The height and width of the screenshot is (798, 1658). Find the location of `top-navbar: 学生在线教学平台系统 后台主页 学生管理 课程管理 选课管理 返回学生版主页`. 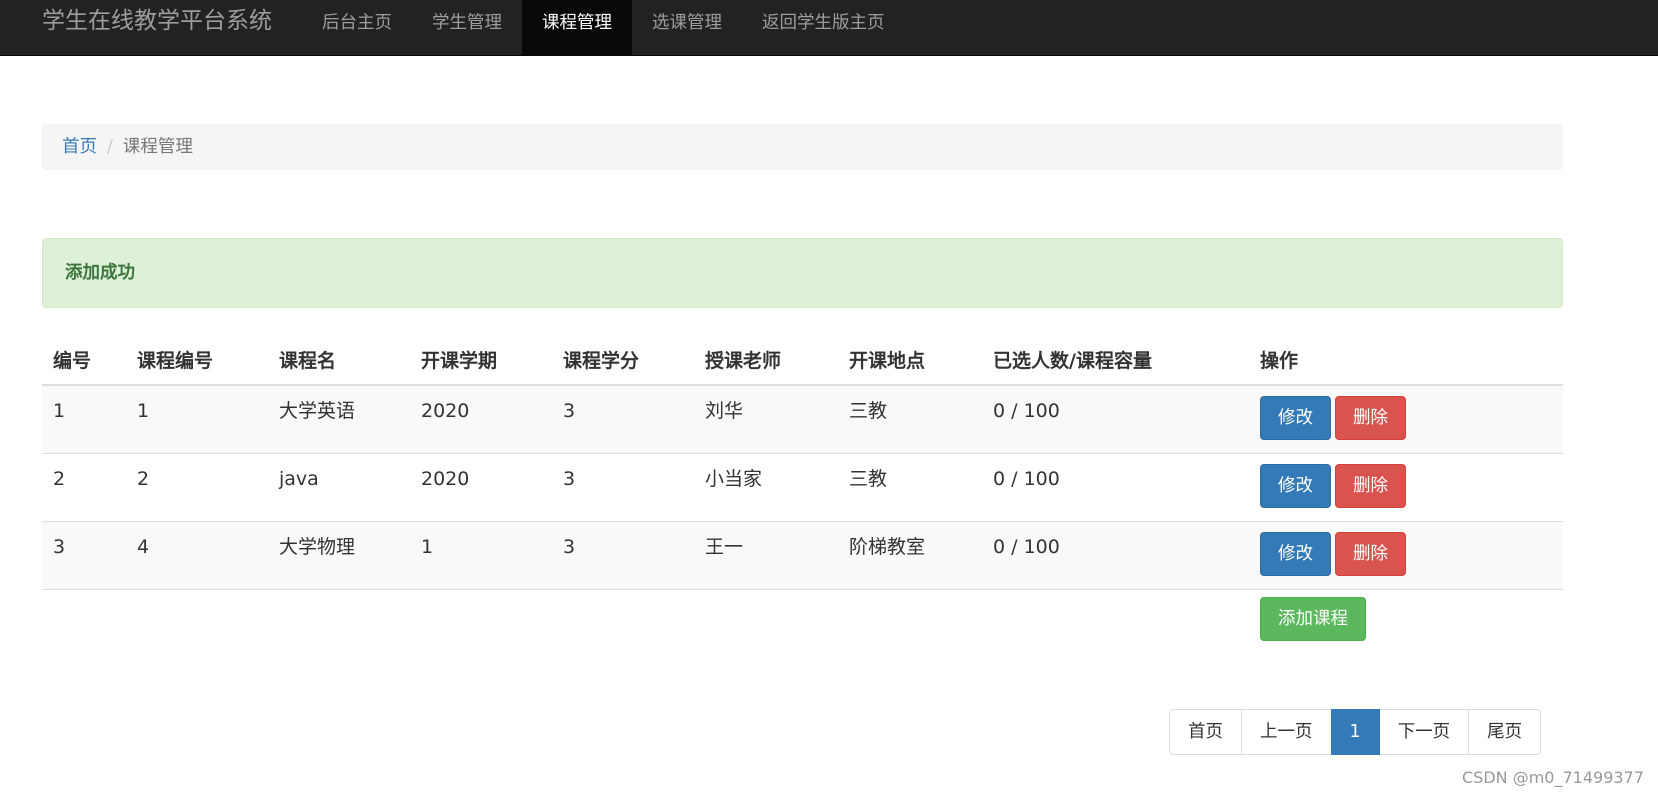

top-navbar: 学生在线教学平台系统 后台主页 学生管理 课程管理 选课管理 返回学生版主页 is located at coordinates (829, 28).